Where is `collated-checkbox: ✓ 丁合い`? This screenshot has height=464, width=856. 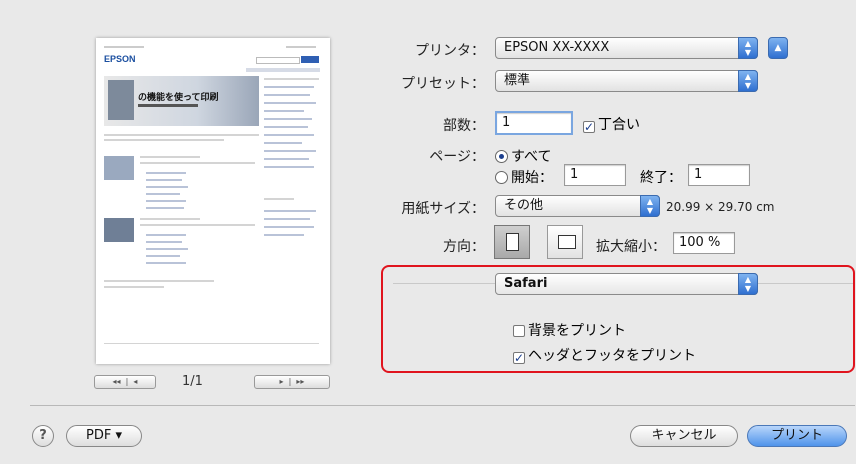
collated-checkbox: ✓ 丁合い is located at coordinates (611, 124).